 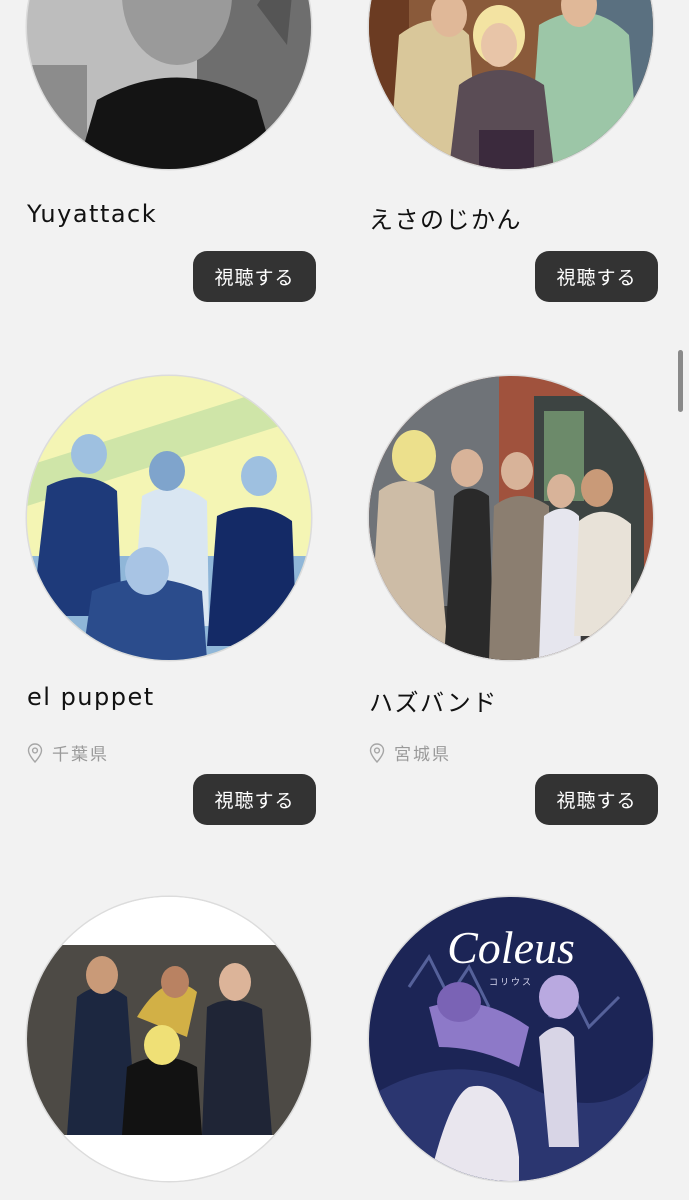 What do you see at coordinates (80, 755) in the screenshot?
I see `location-label: 千葉県` at bounding box center [80, 755].